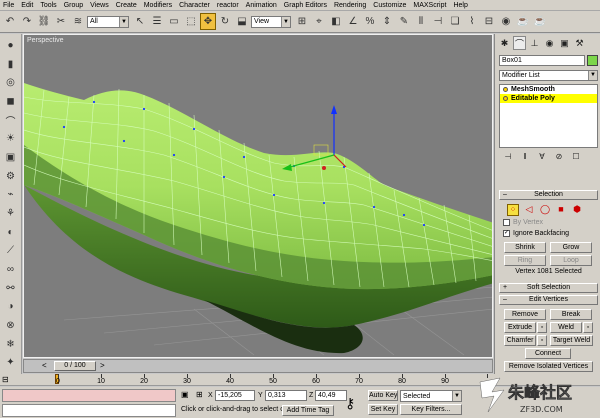 The image size is (600, 418). Describe the element at coordinates (577, 210) in the screenshot. I see `element-level-icon: ⬢` at that location.